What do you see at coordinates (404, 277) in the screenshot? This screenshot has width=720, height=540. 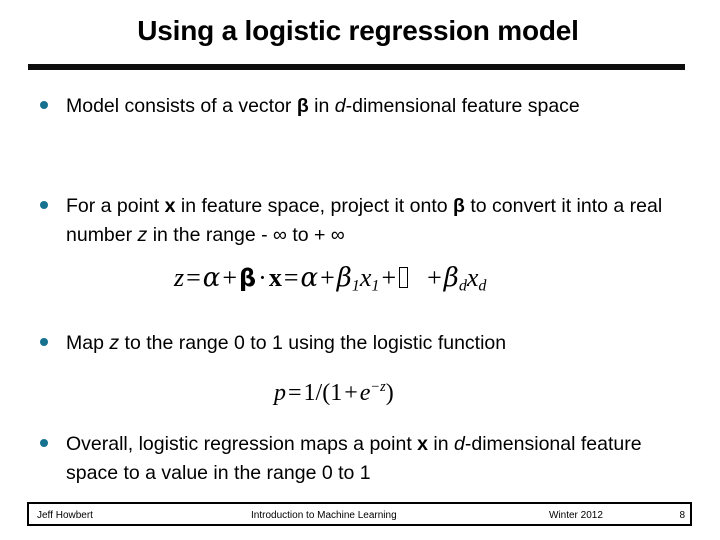 I see `missing-glyph-box` at bounding box center [404, 277].